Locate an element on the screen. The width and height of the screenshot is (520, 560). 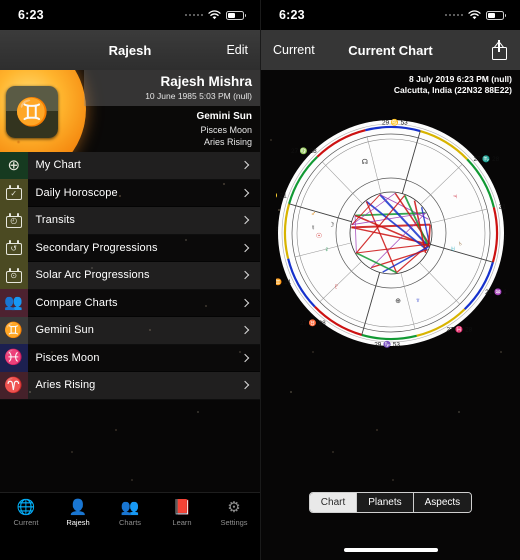
menu-item-aries-rising: ♈ Aries Rising is located at coordinates (130, 385).